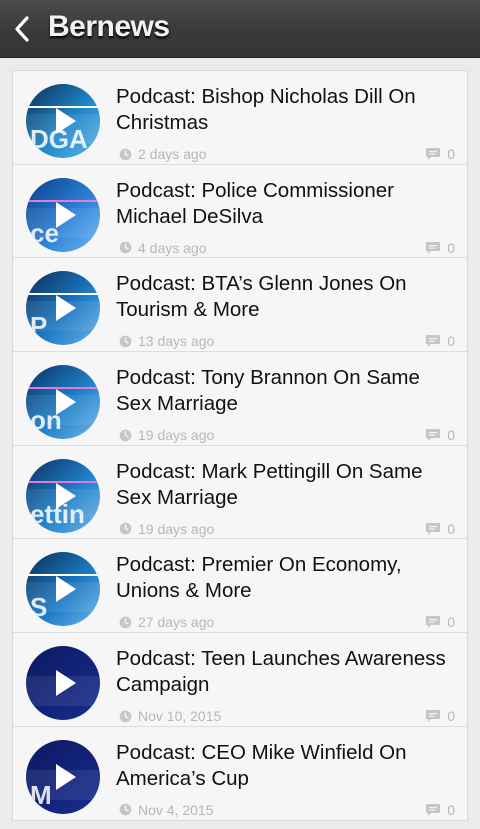 This screenshot has width=480, height=829. I want to click on post-date: Nov 10, 2015, so click(170, 716).